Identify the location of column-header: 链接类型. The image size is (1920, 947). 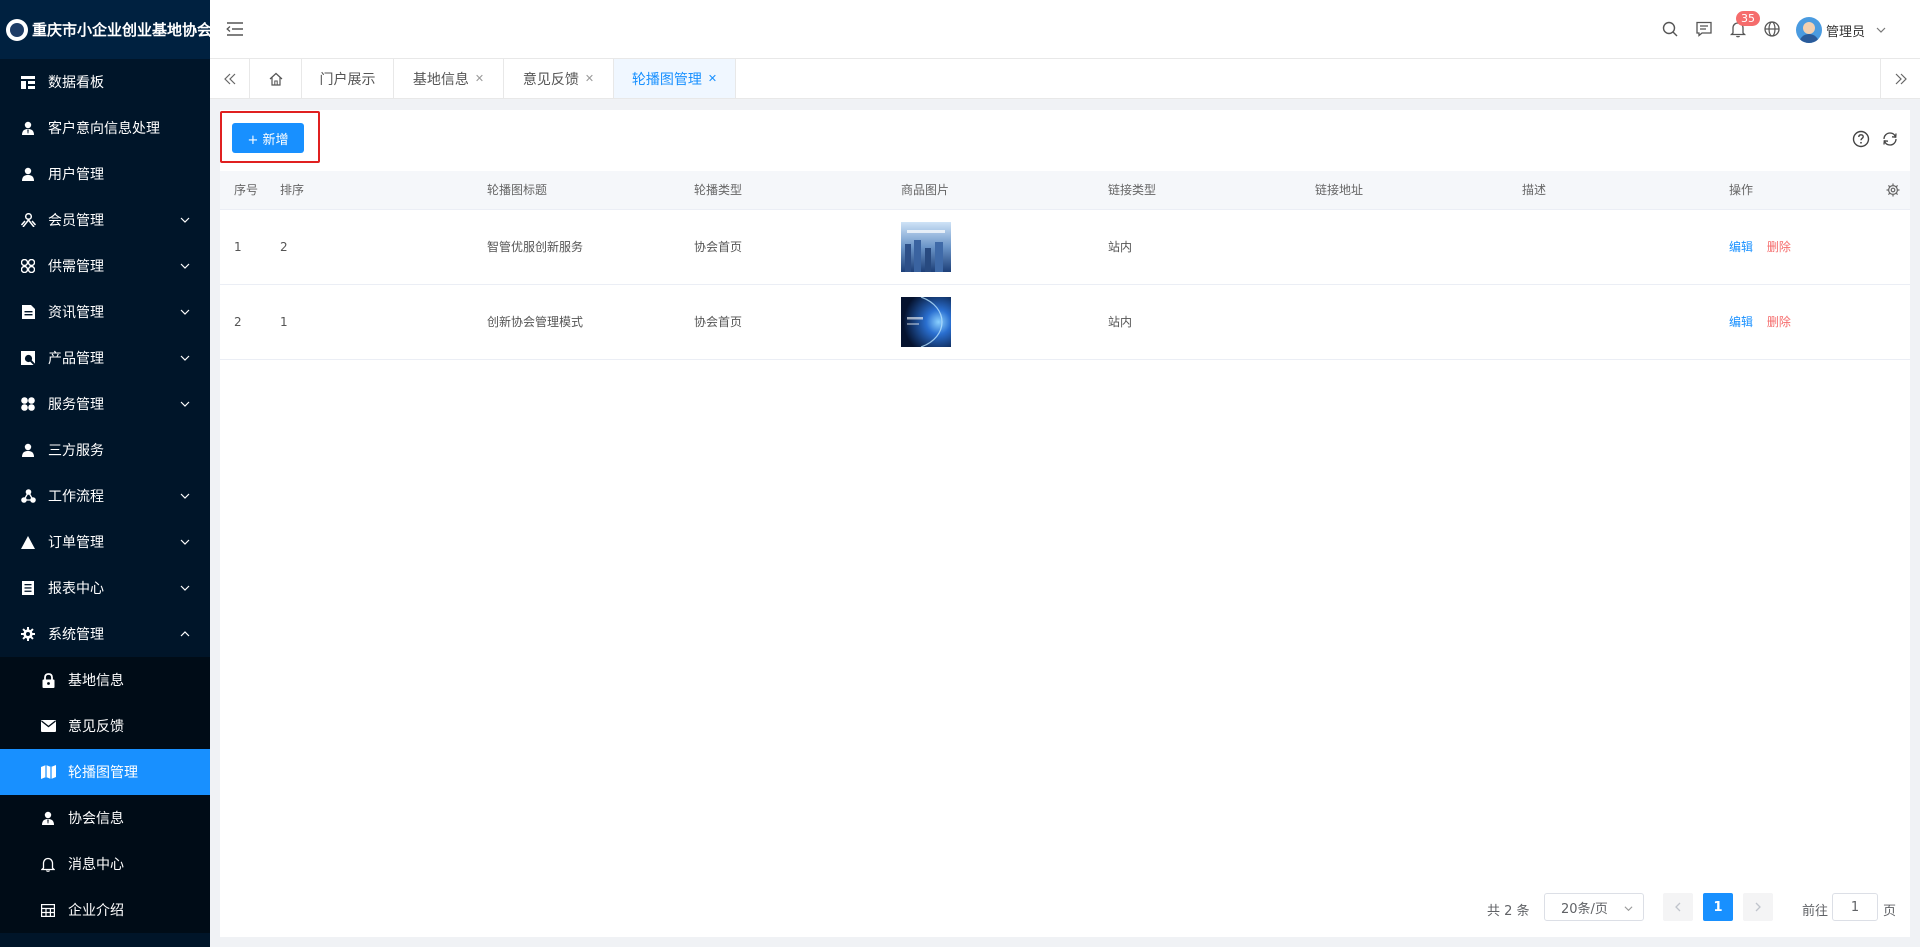
(1197, 190).